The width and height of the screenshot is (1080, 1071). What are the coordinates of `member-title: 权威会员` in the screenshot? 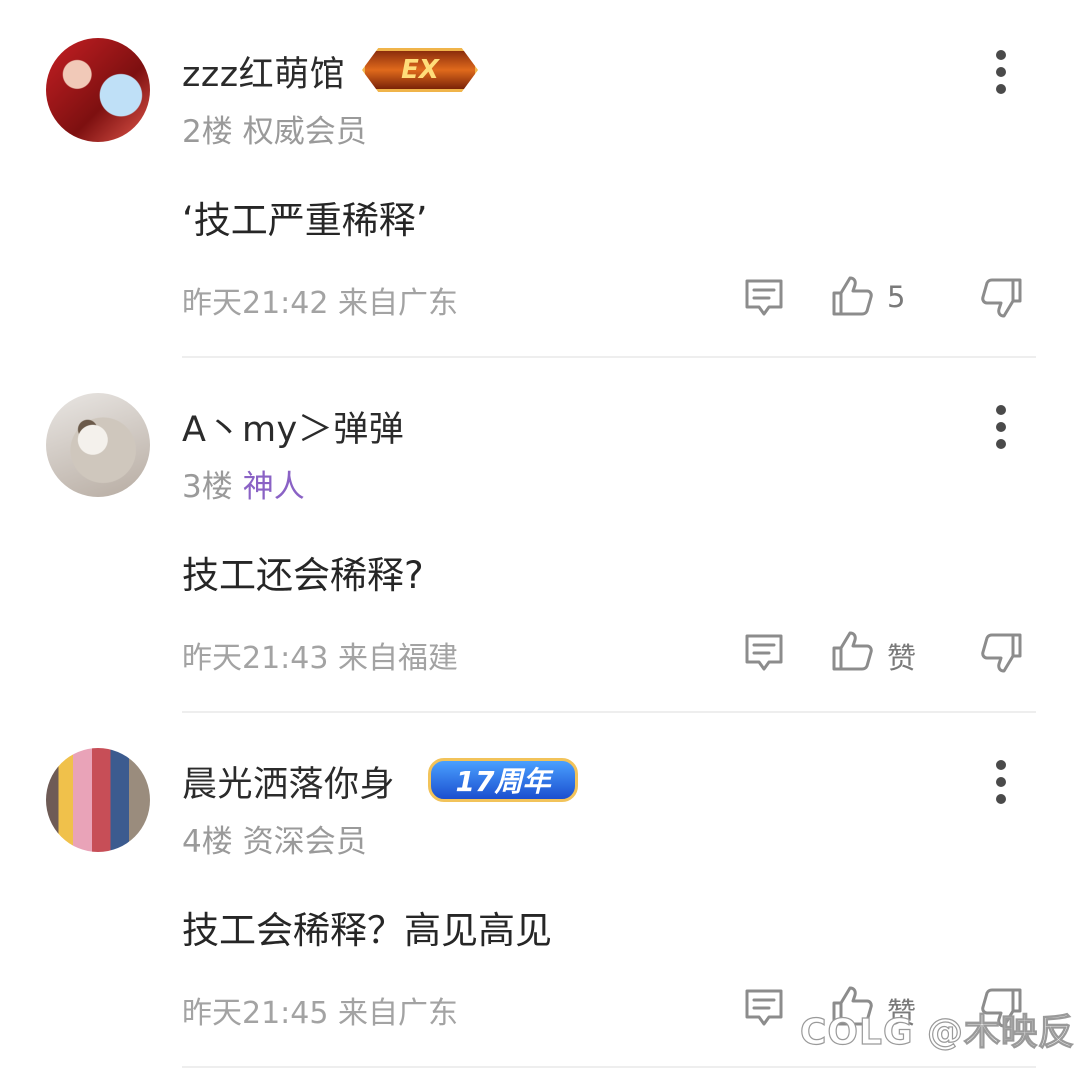 It's located at (304, 132).